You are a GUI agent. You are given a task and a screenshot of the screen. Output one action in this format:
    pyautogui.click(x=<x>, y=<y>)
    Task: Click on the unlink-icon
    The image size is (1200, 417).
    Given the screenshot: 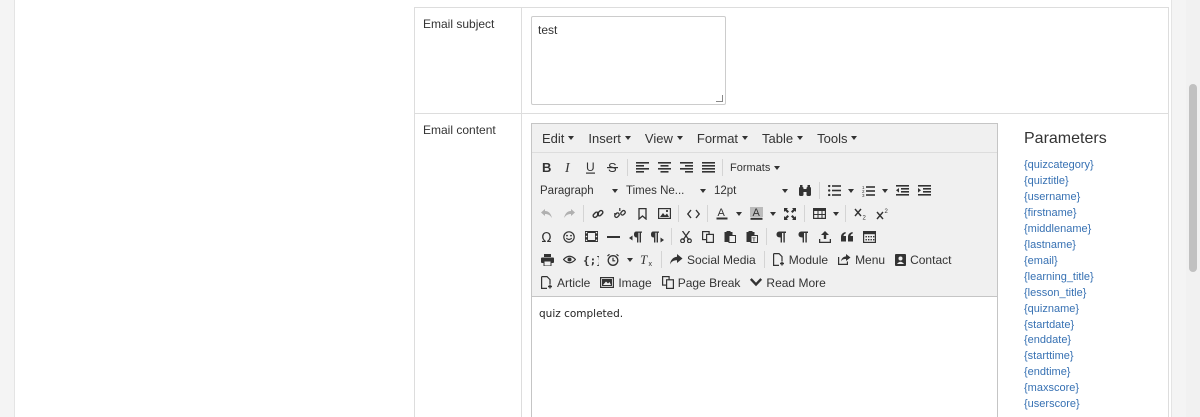 What is the action you would take?
    pyautogui.click(x=620, y=213)
    